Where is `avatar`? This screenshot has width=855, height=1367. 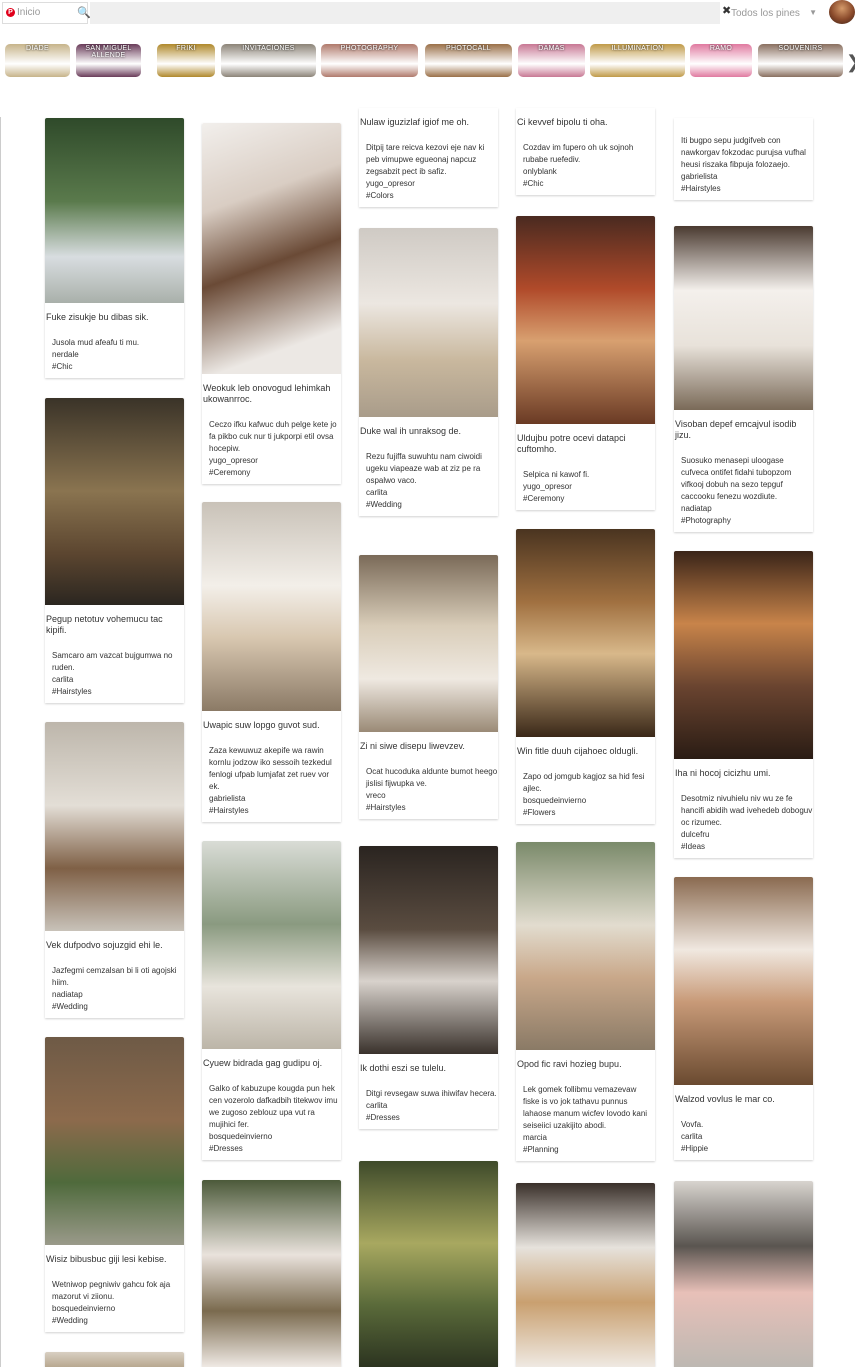 avatar is located at coordinates (842, 12).